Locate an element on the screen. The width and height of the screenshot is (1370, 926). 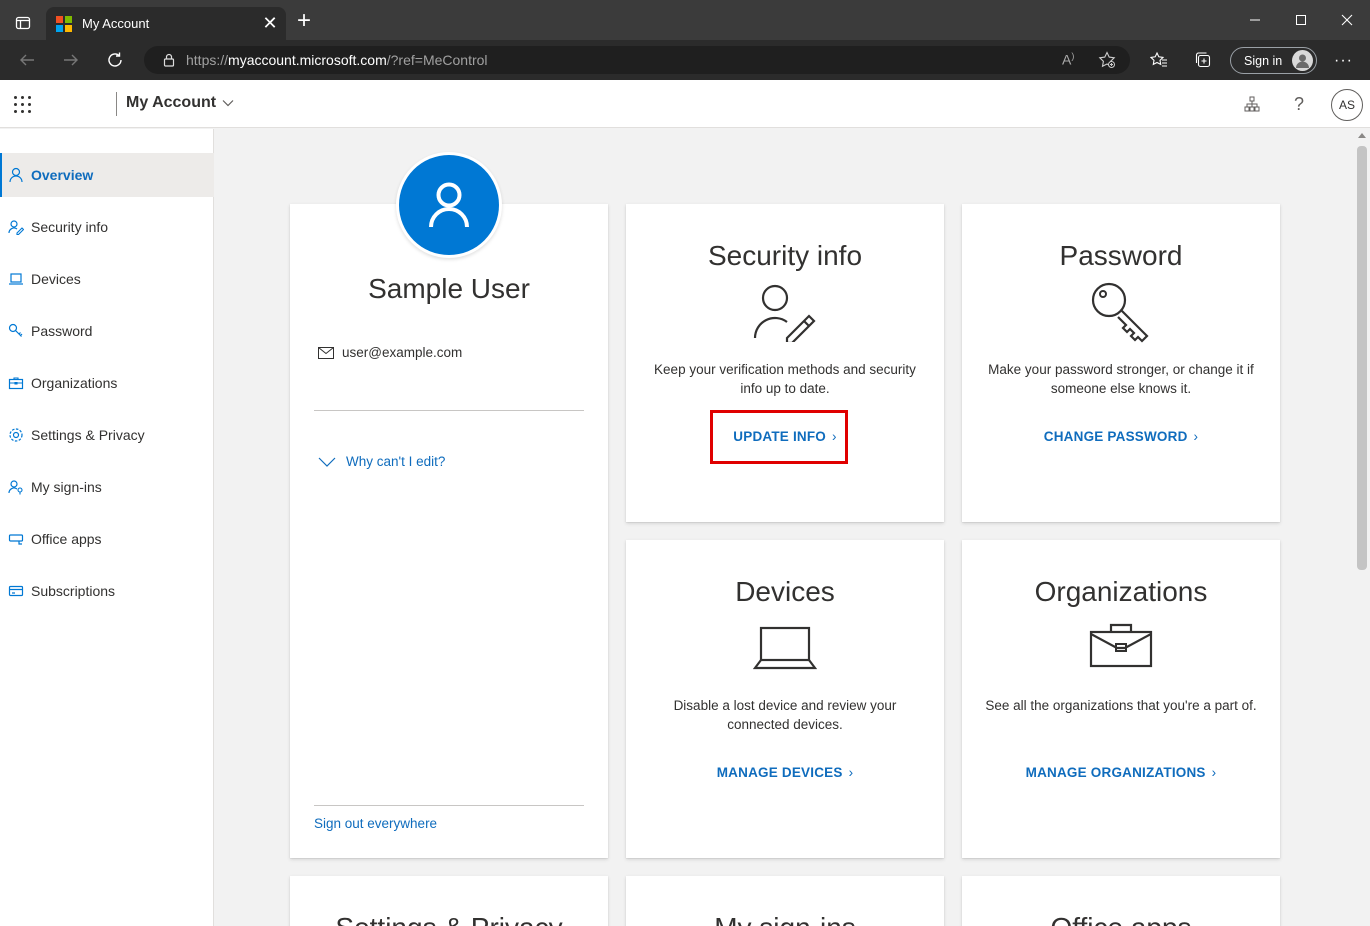
sidebar-item-label: Subscriptions is located at coordinates (73, 591).